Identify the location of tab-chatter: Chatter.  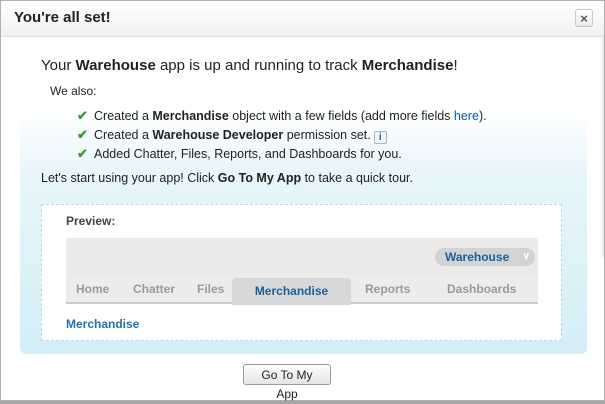
(154, 289).